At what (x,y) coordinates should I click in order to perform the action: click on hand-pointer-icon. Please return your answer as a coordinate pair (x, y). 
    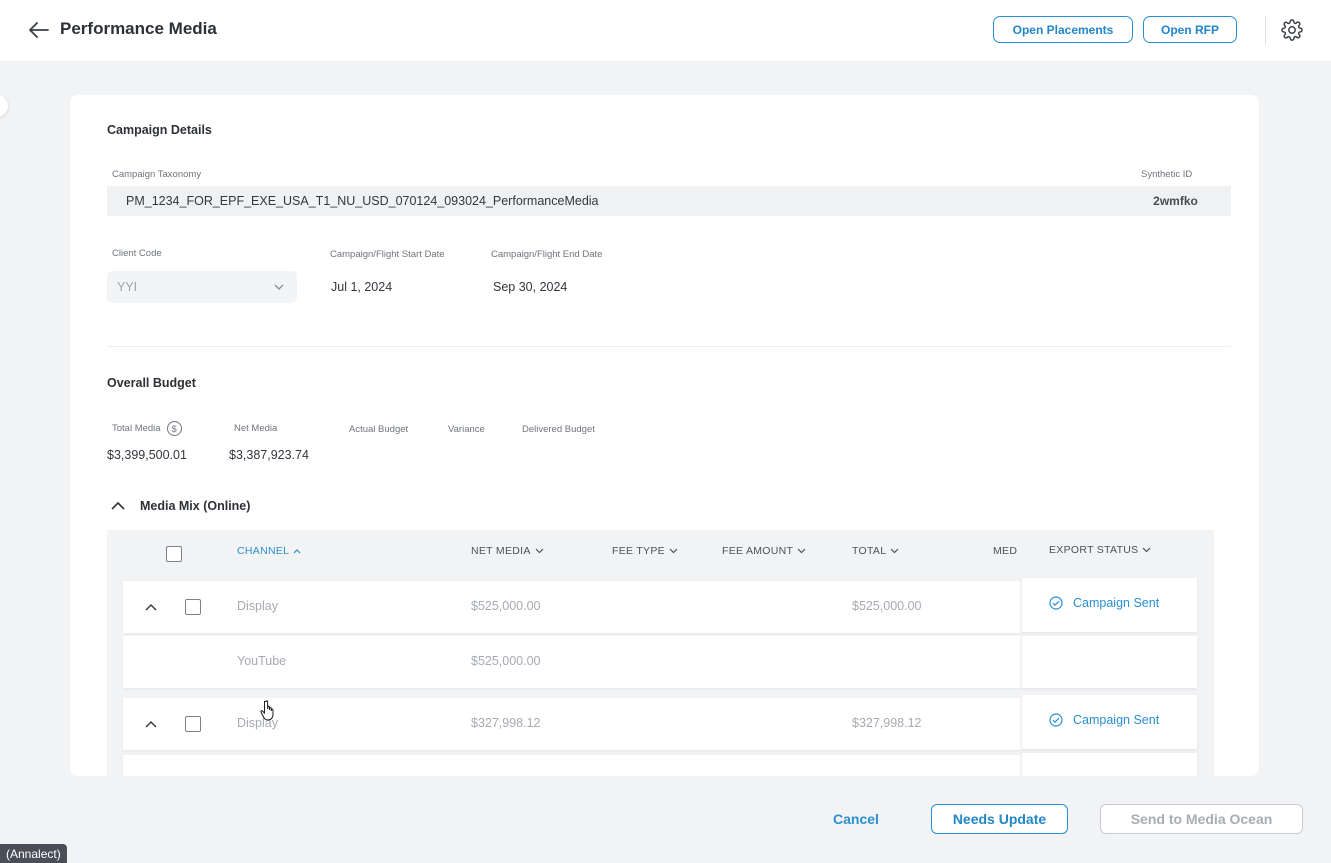
    Looking at the image, I should click on (269, 710).